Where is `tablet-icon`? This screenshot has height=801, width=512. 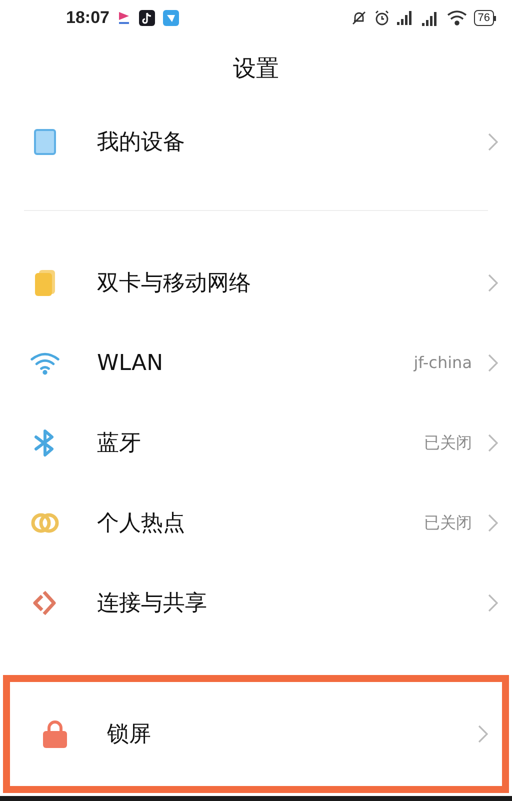
tablet-icon is located at coordinates (45, 142).